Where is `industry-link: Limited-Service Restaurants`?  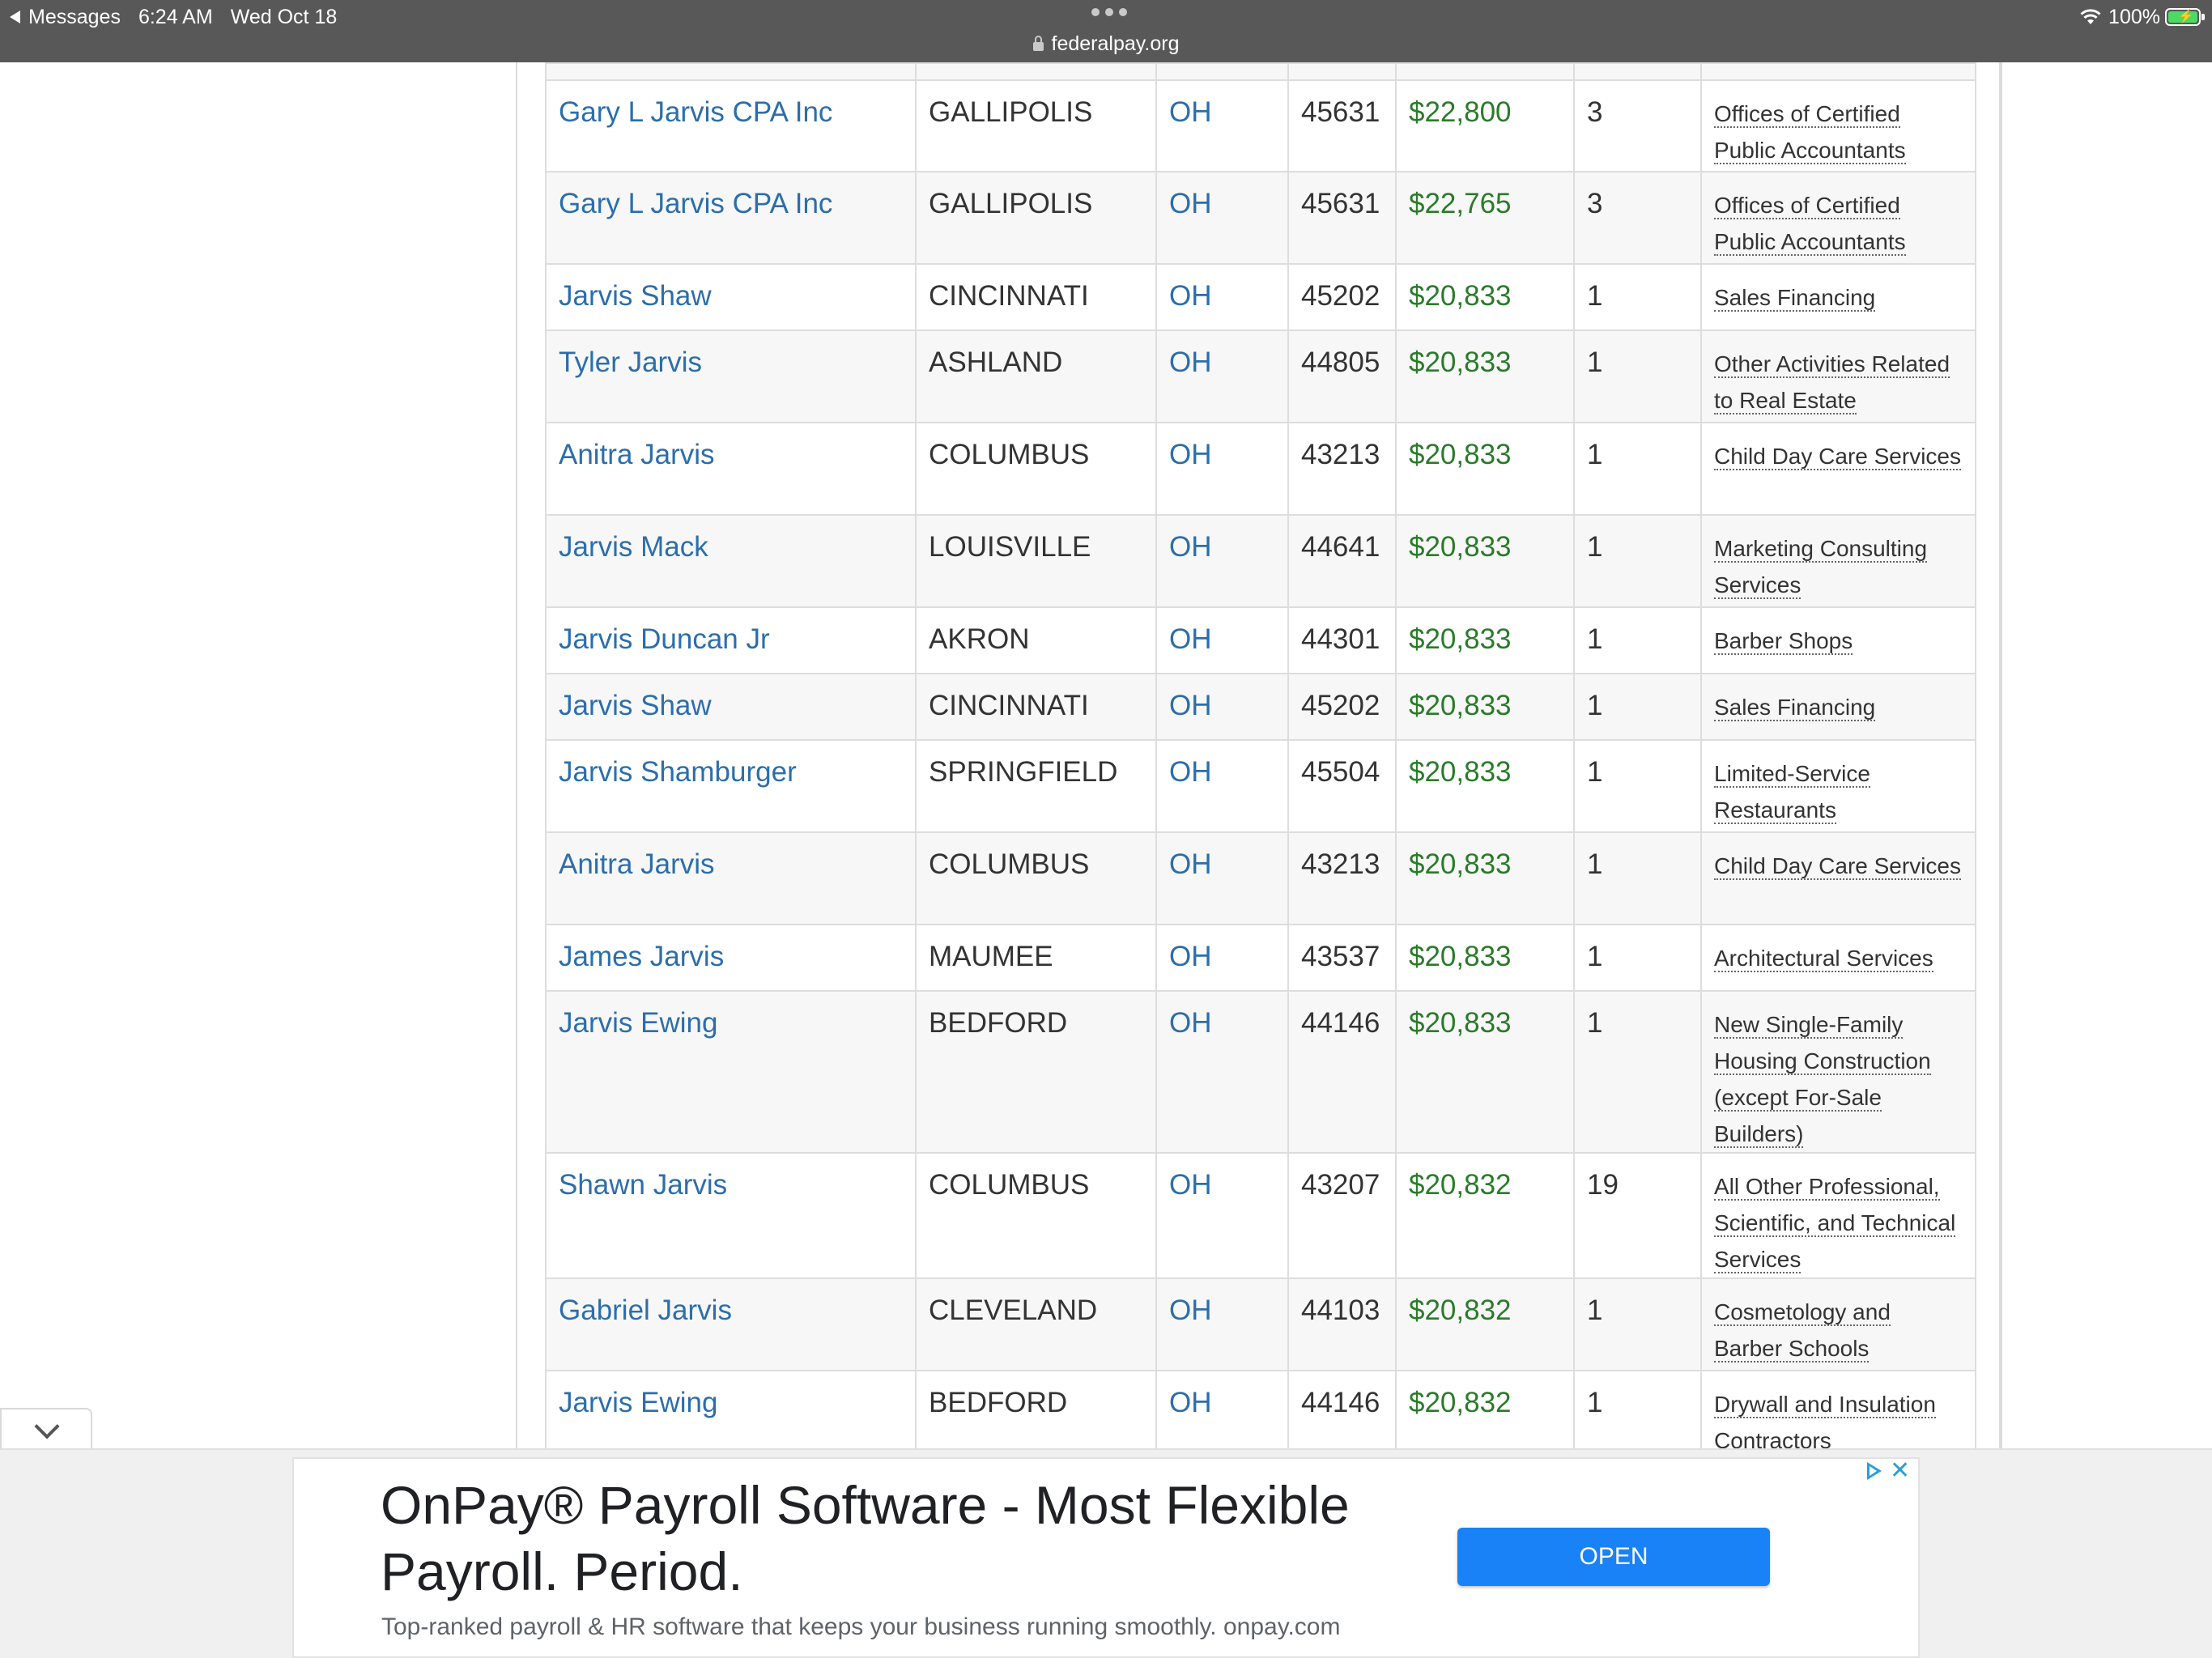
industry-link: Limited-Service Restaurants is located at coordinates (1792, 792).